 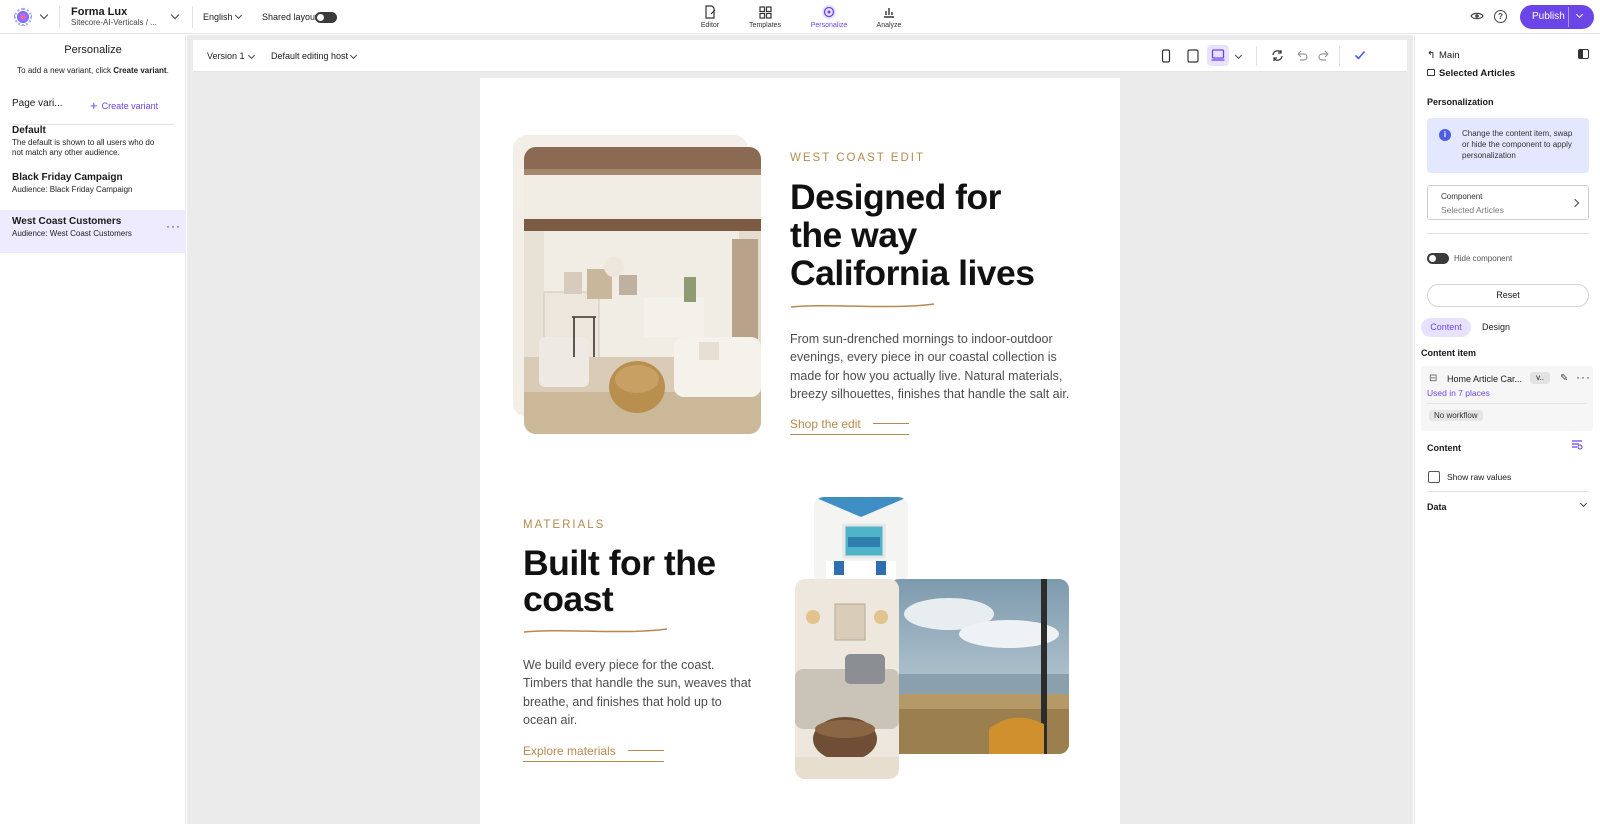 What do you see at coordinates (858, 158) in the screenshot?
I see `section-eyebrow: WEST COAST EDIT` at bounding box center [858, 158].